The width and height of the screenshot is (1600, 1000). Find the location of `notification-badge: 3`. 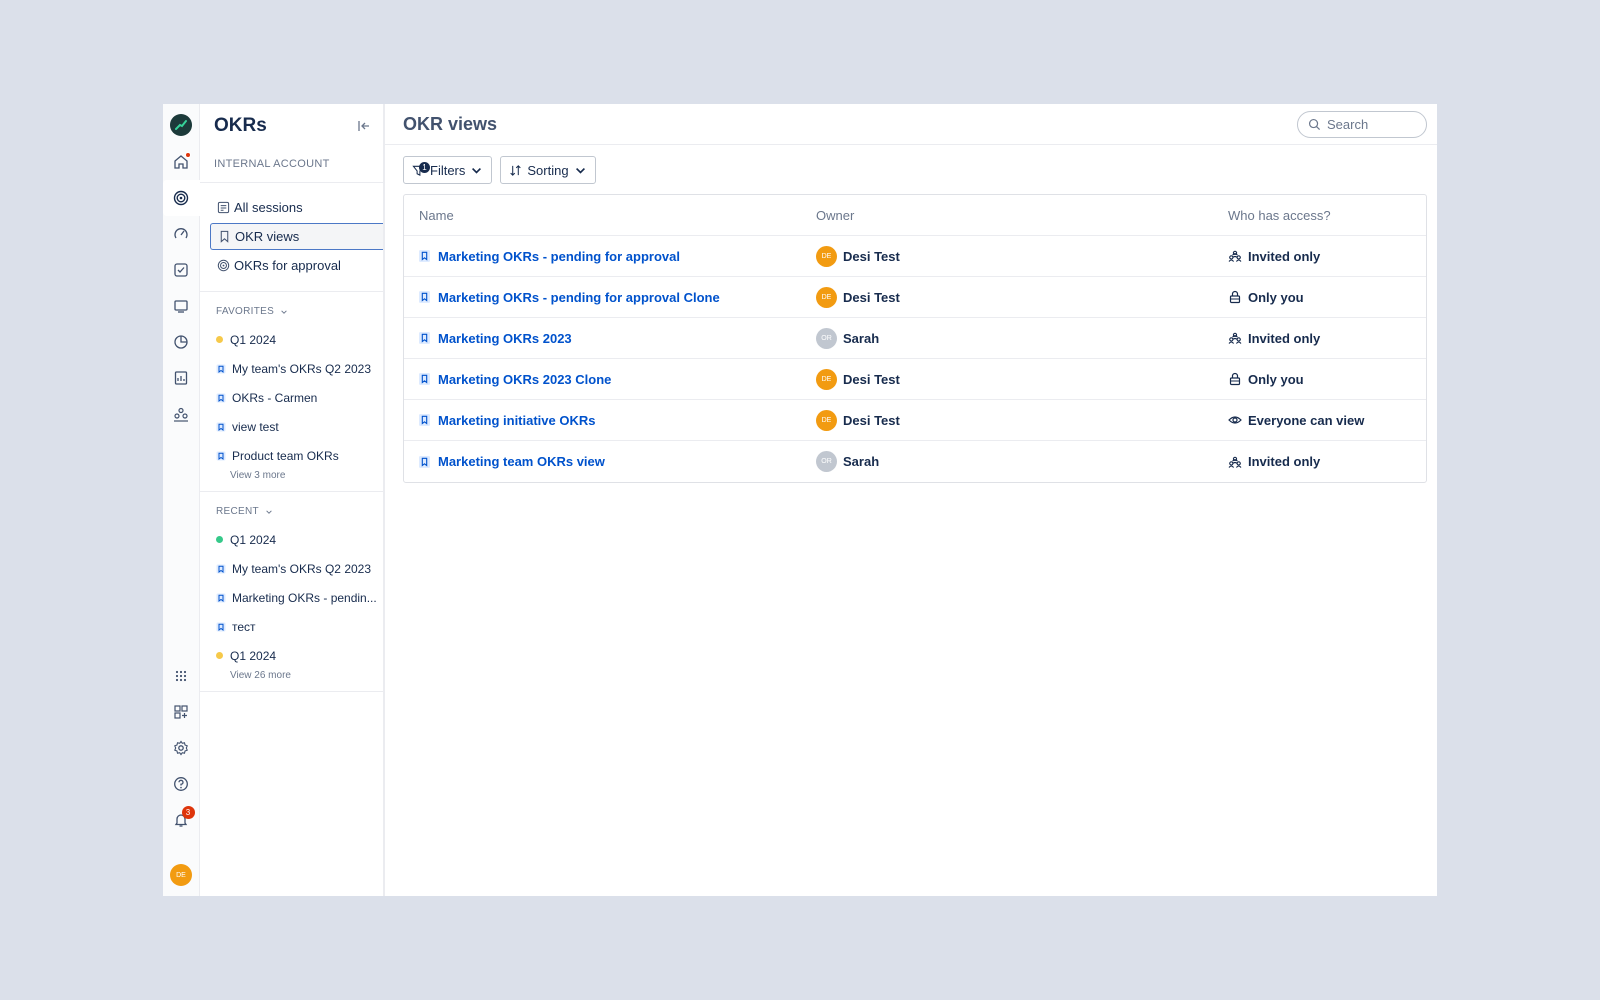

notification-badge: 3 is located at coordinates (188, 812).